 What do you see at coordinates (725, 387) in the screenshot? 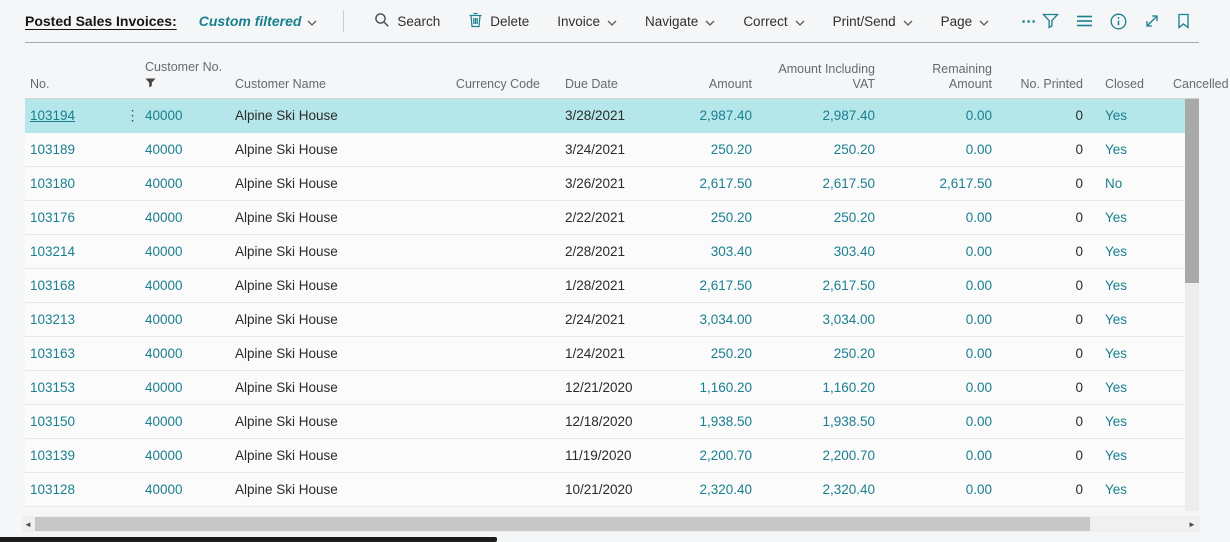
I see `amount-link: 1,160.20` at bounding box center [725, 387].